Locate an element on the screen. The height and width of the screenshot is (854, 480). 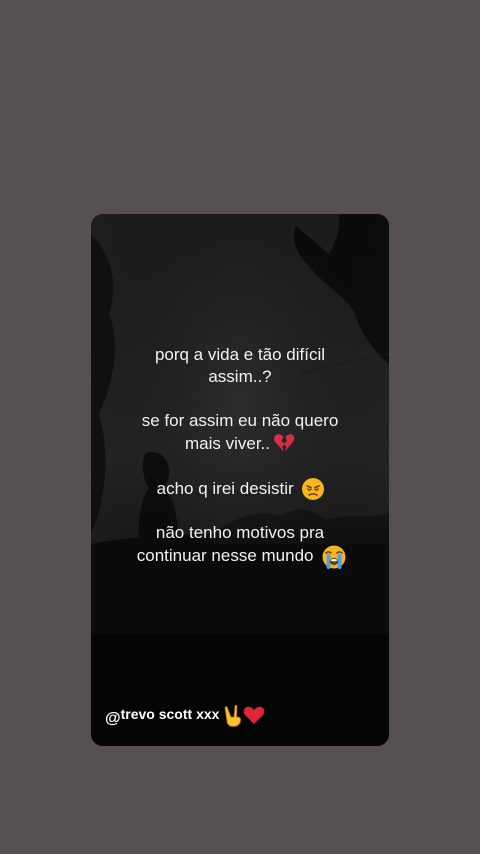
story-line: assim..? is located at coordinates (240, 376).